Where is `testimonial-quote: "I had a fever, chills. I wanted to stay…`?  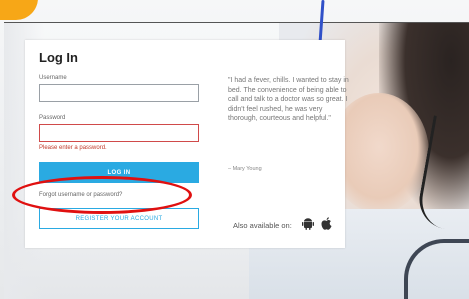 testimonial-quote: "I had a fever, chills. I wanted to stay… is located at coordinates (288, 99).